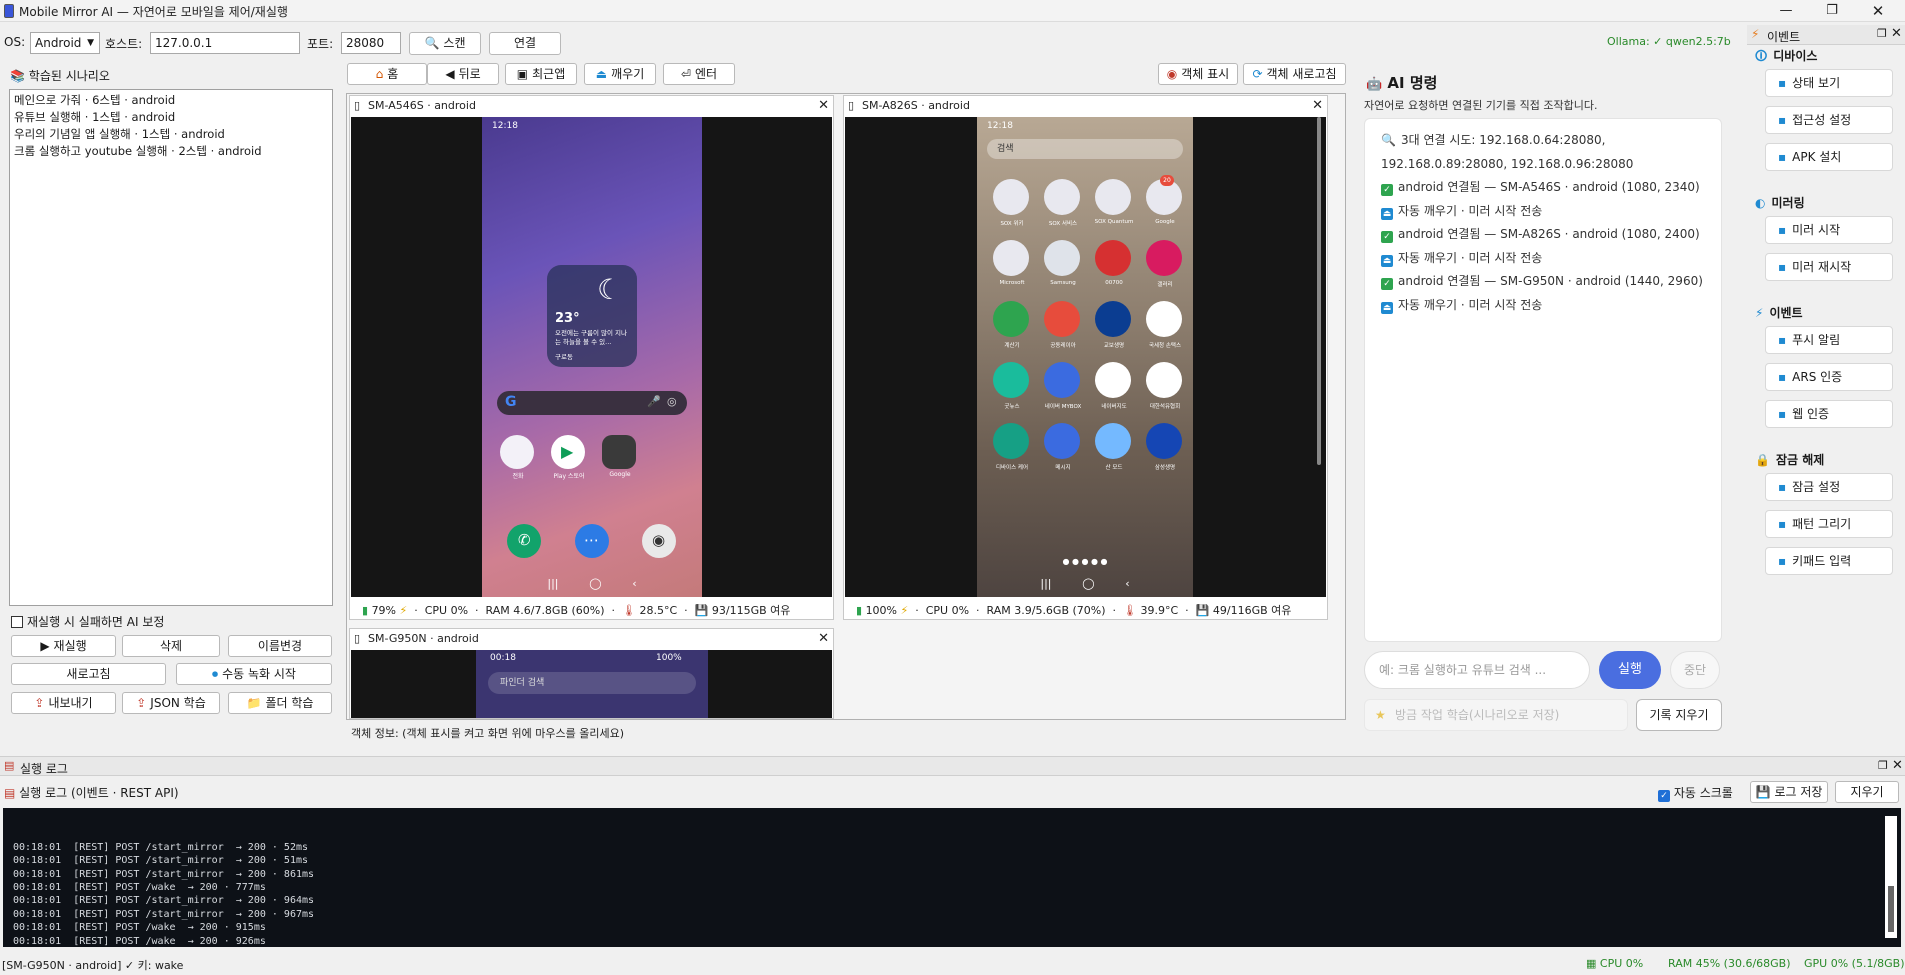  Describe the element at coordinates (1786, 11) in the screenshot. I see `minimize-icon: —` at that location.